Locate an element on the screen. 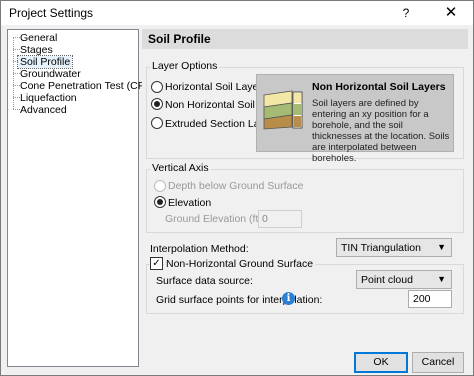  title-bar: Project Settings ? ✕ is located at coordinates (237, 13).